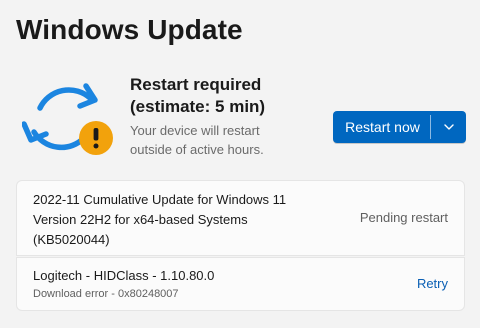  I want to click on warning-icon, so click(96, 138).